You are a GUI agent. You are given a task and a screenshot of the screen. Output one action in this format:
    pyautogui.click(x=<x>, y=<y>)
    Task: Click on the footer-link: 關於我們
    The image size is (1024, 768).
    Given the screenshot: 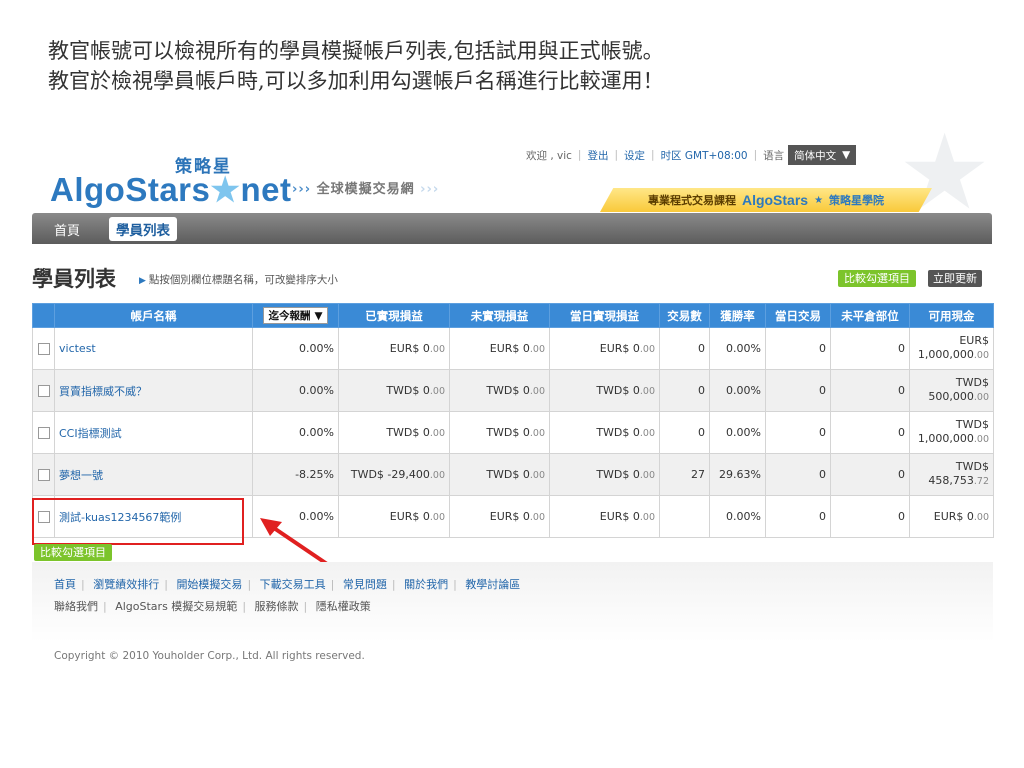 What is the action you would take?
    pyautogui.click(x=426, y=584)
    